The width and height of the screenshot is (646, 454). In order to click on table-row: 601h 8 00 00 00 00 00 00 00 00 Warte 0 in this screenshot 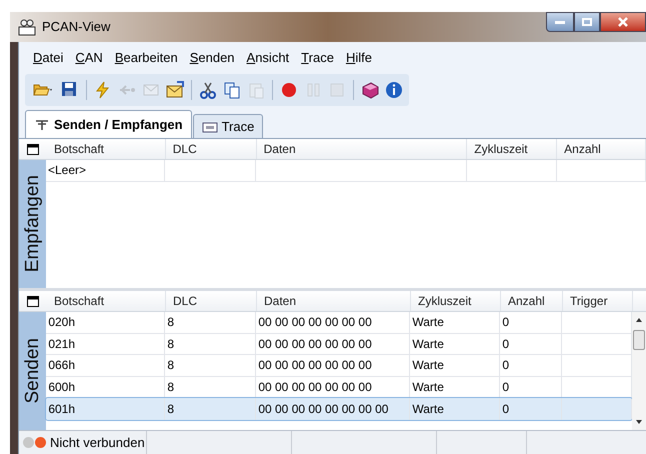, I will do `click(339, 409)`.